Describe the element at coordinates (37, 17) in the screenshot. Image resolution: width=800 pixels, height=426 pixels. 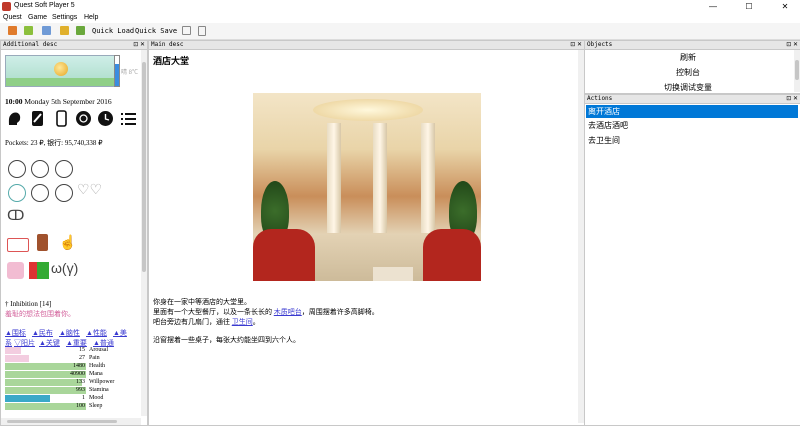
I see `menu-game: Game` at that location.